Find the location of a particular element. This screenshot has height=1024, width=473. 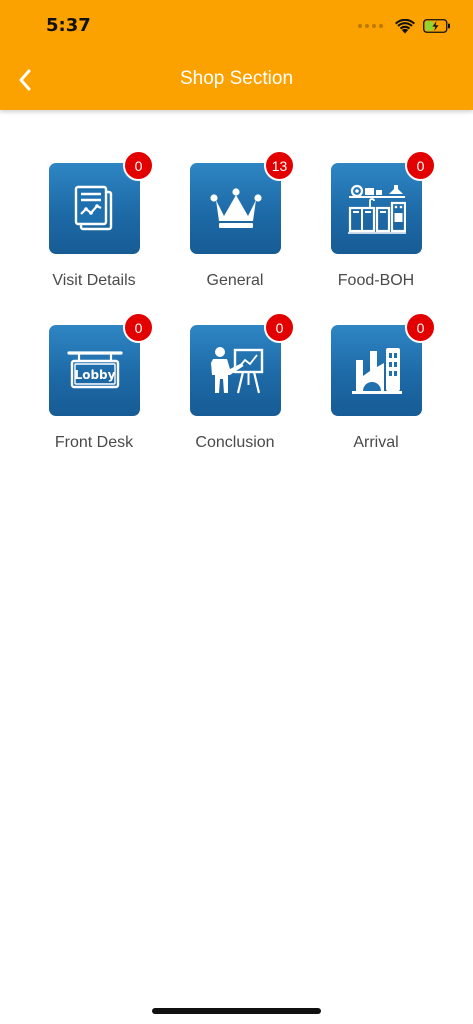

section-tile-general: 13 General is located at coordinates (235, 220).